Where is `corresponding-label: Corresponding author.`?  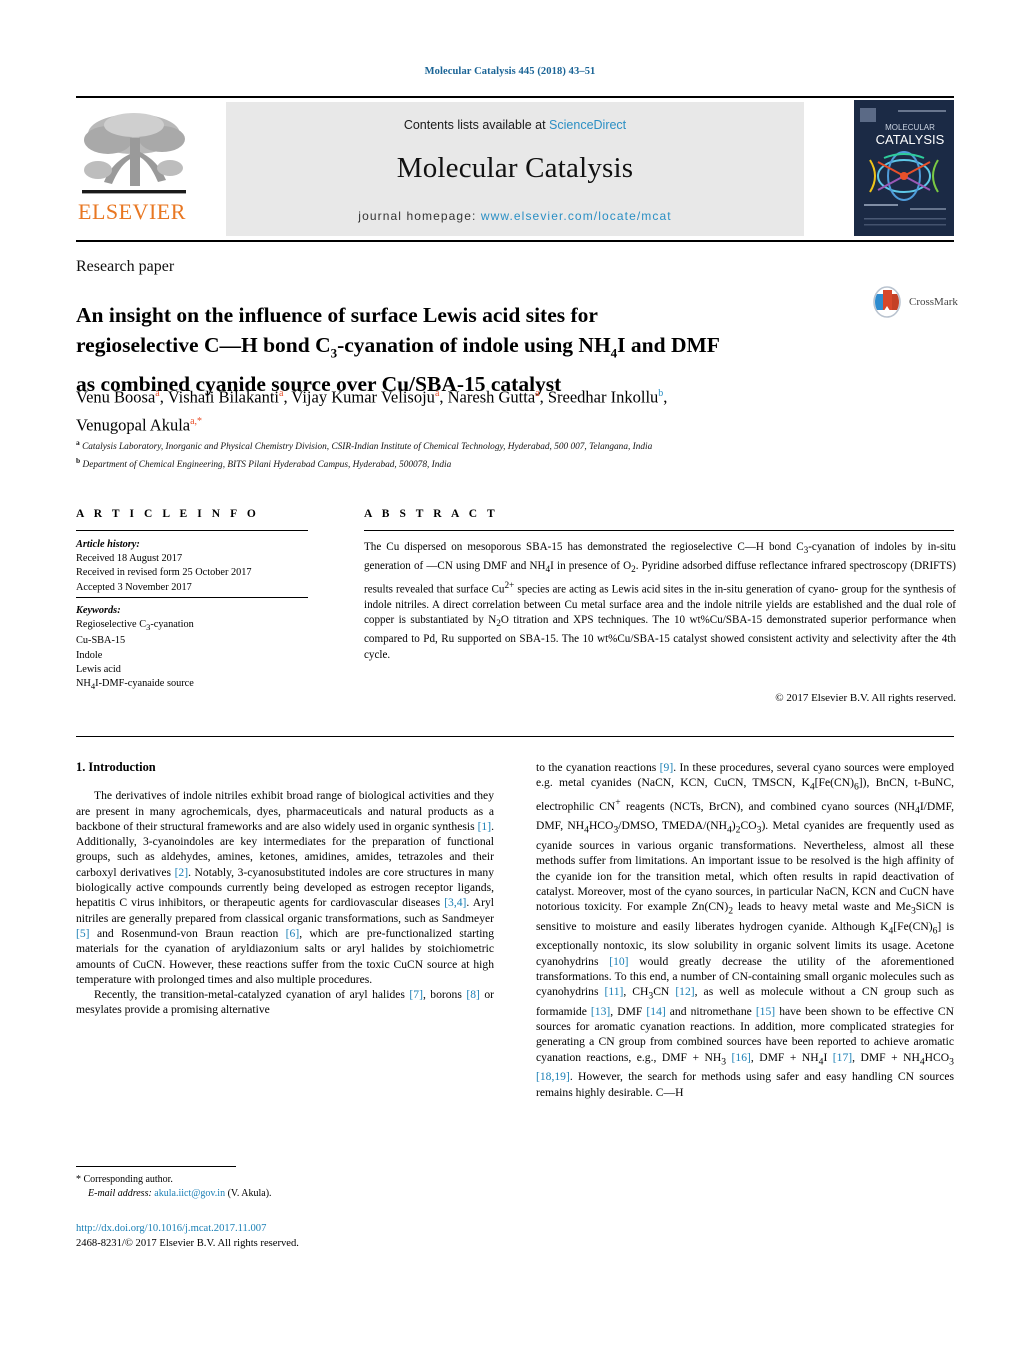
corresponding-label: Corresponding author. is located at coordinates (128, 1179).